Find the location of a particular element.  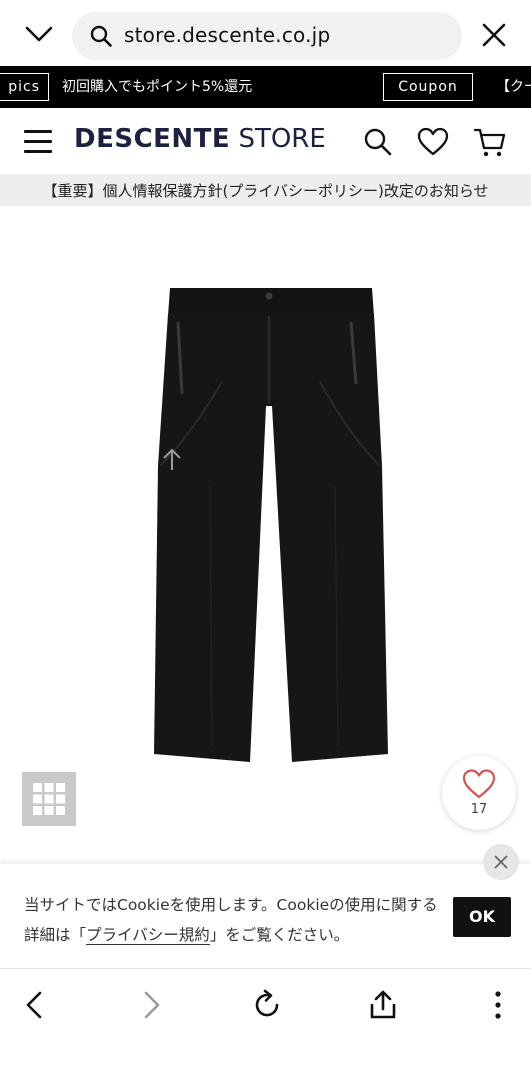

menu-icon is located at coordinates (38, 141).